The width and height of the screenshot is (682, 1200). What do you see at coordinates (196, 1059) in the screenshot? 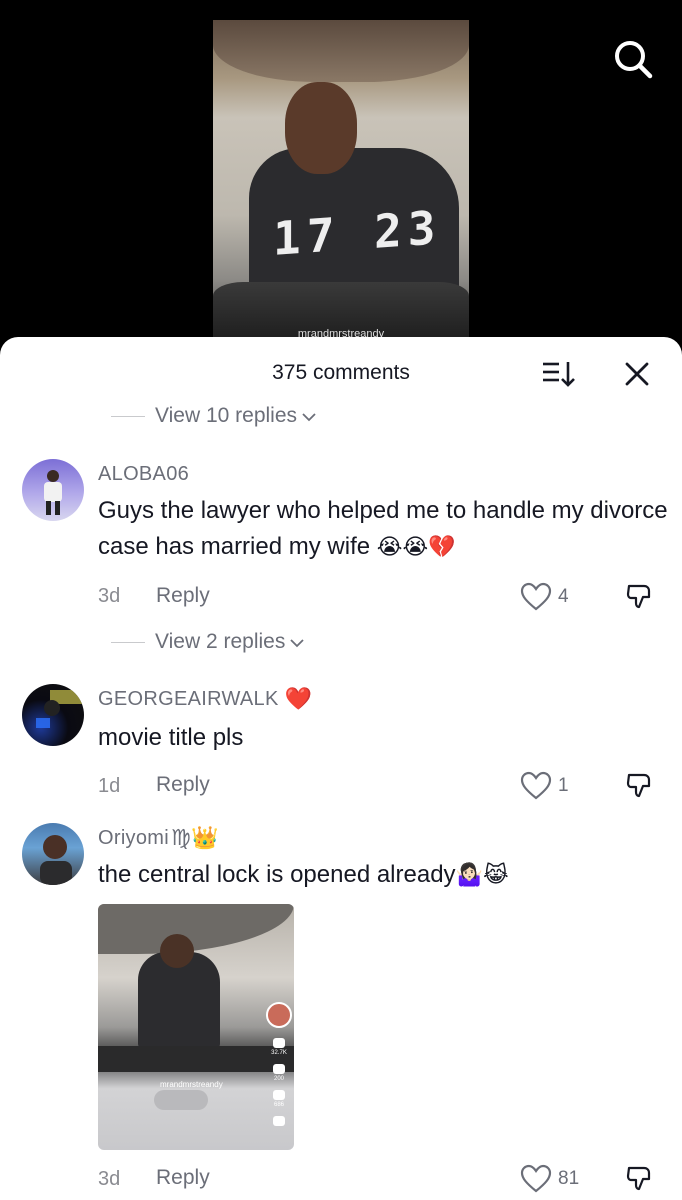
I see `thumb-dashboard` at bounding box center [196, 1059].